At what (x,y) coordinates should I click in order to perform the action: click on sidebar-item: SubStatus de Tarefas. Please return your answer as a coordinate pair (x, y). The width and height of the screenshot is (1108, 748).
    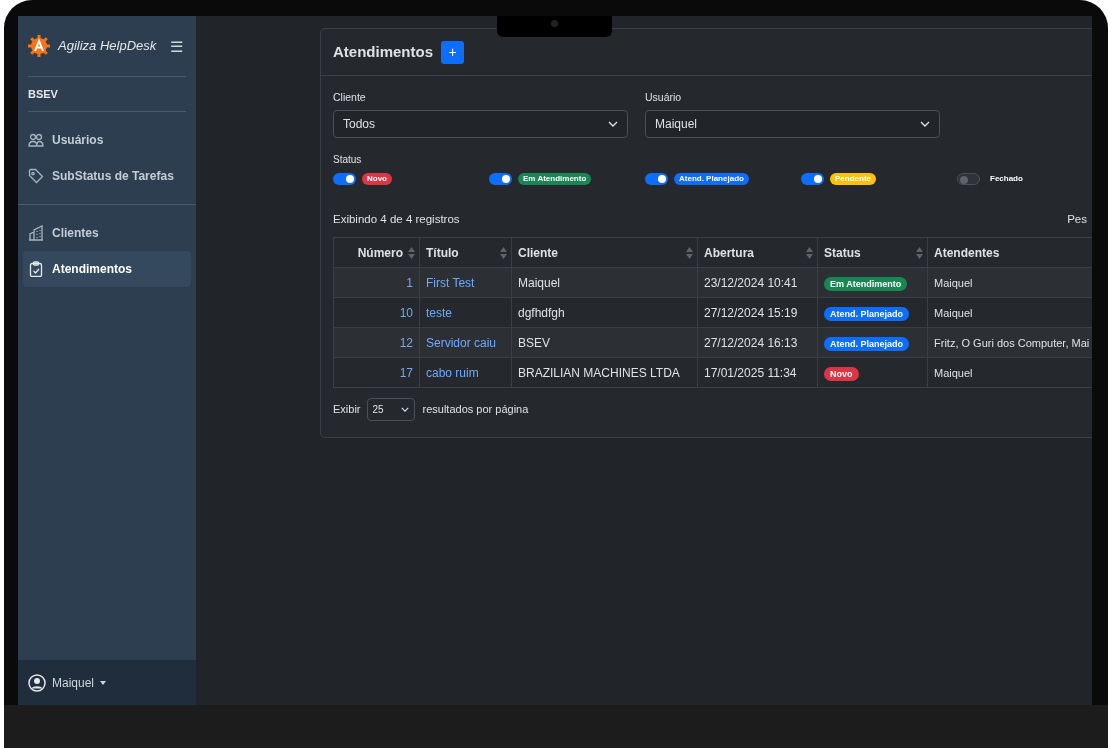
    Looking at the image, I should click on (107, 176).